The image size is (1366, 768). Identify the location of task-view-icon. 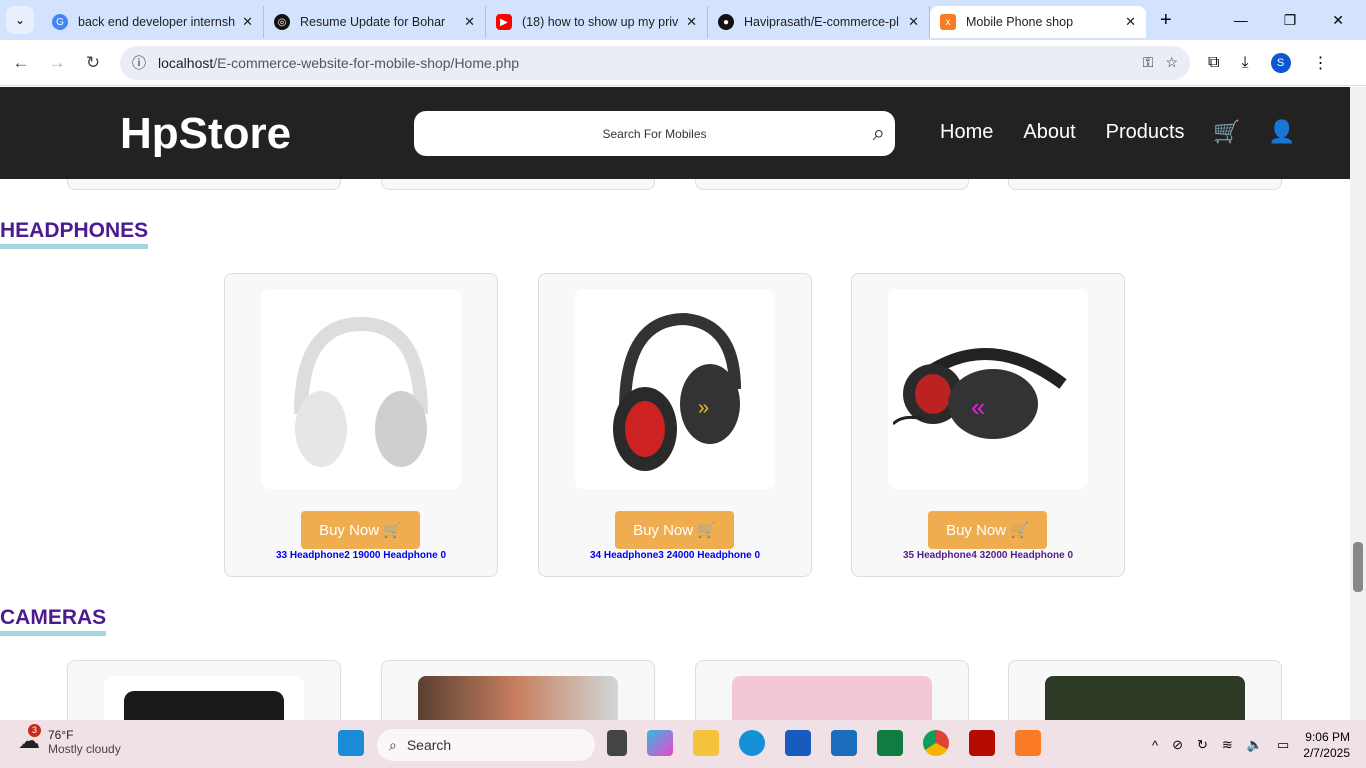
(617, 743).